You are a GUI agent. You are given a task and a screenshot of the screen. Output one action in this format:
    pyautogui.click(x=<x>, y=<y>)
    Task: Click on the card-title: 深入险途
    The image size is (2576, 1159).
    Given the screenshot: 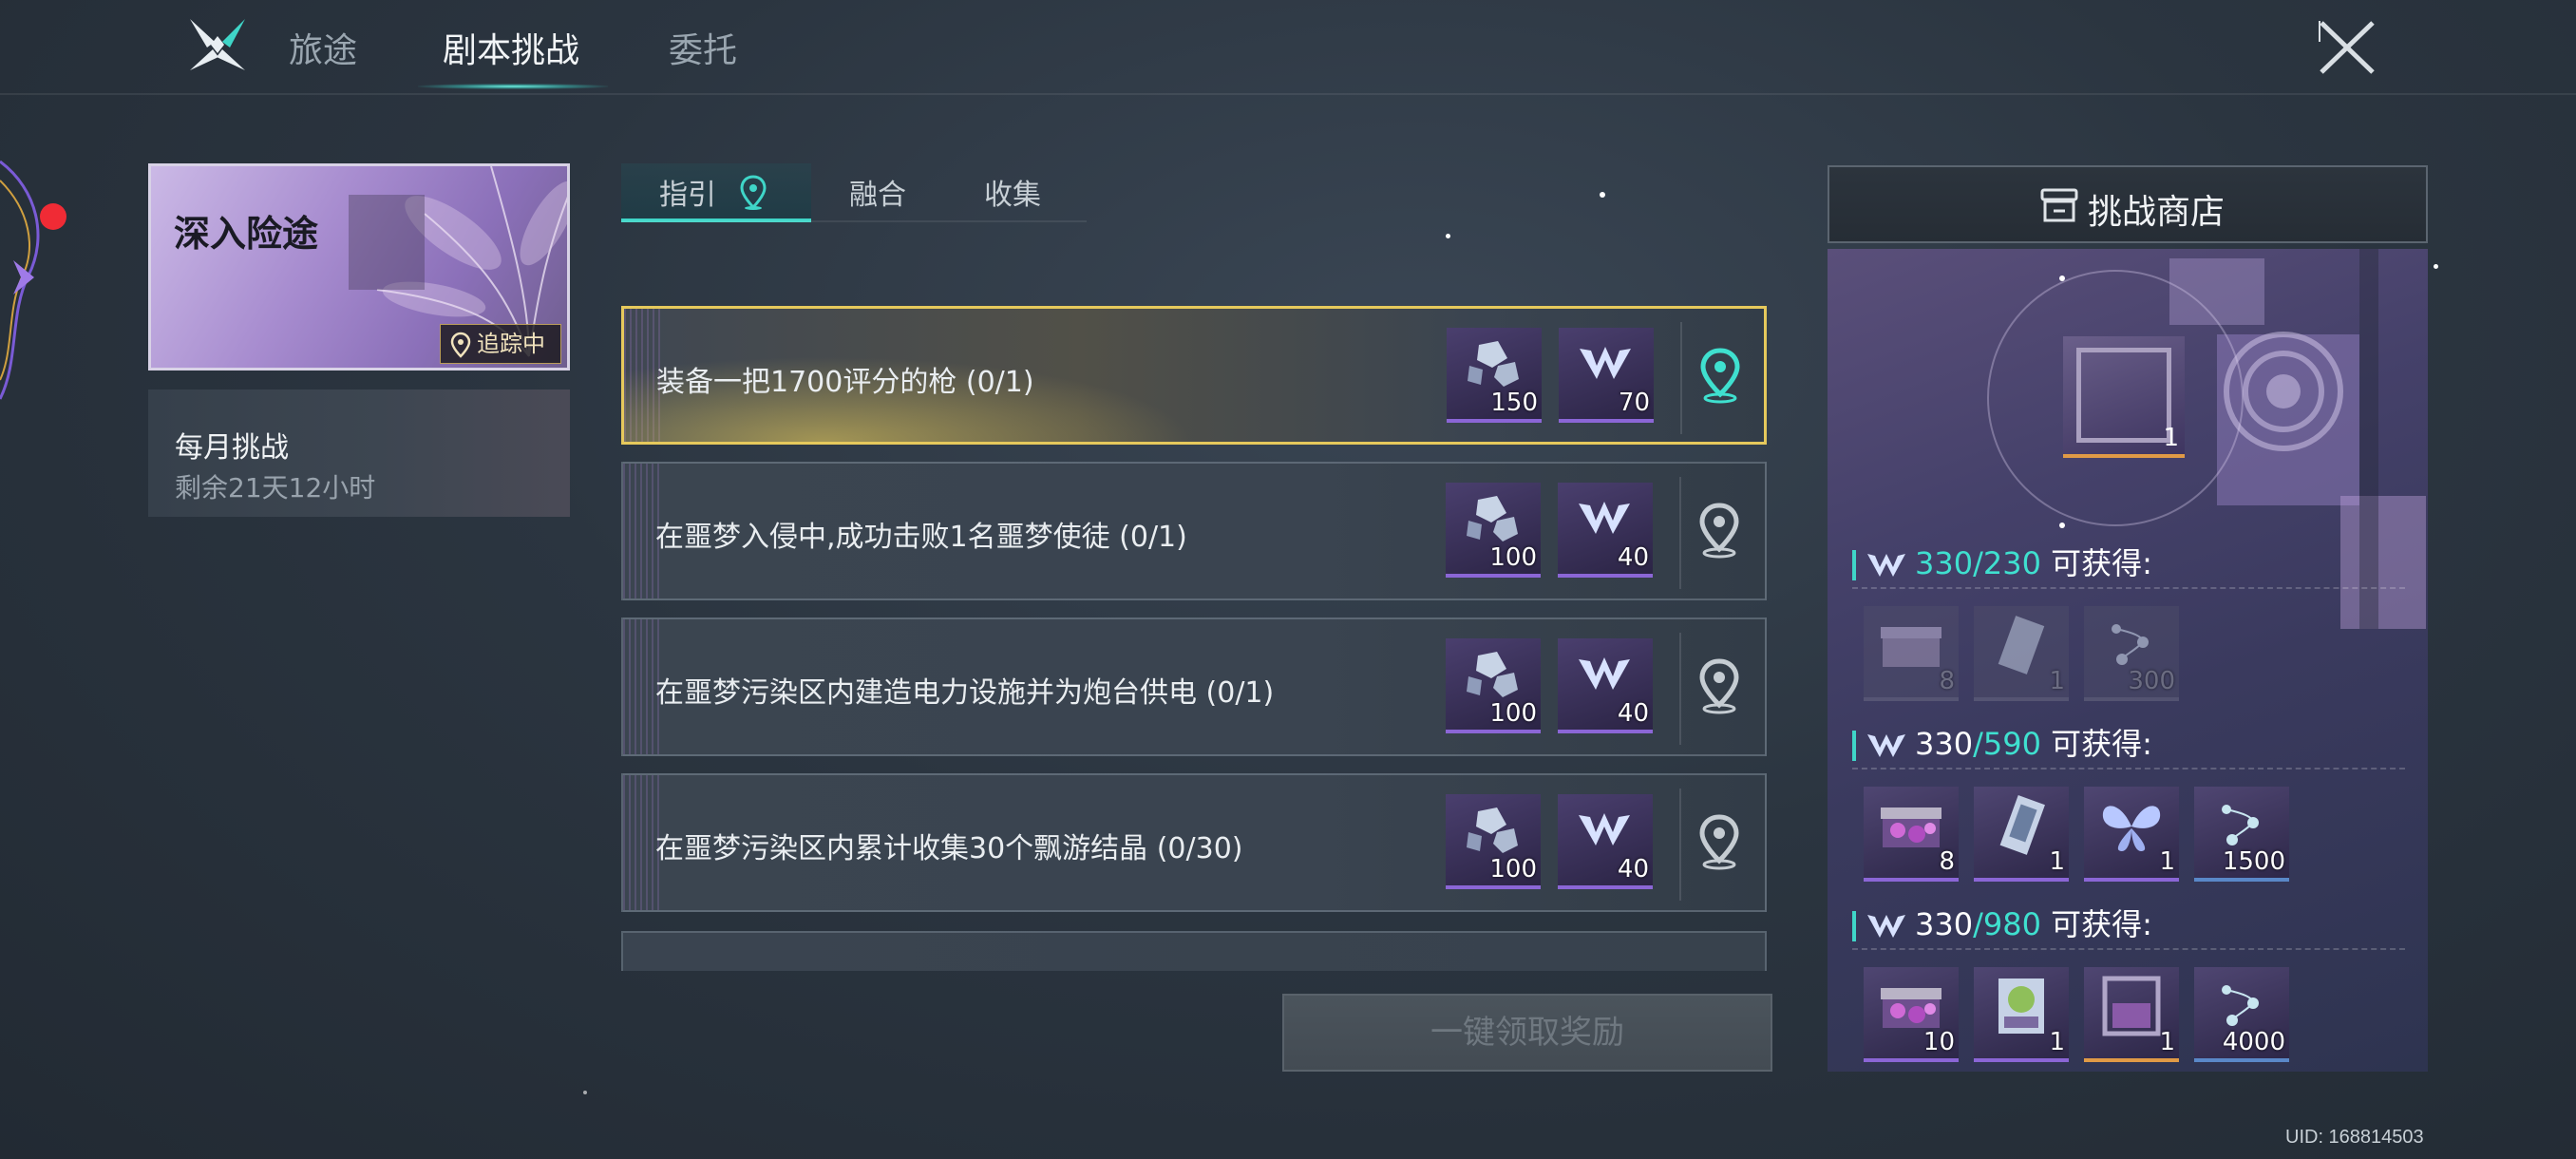 What is the action you would take?
    pyautogui.click(x=246, y=234)
    